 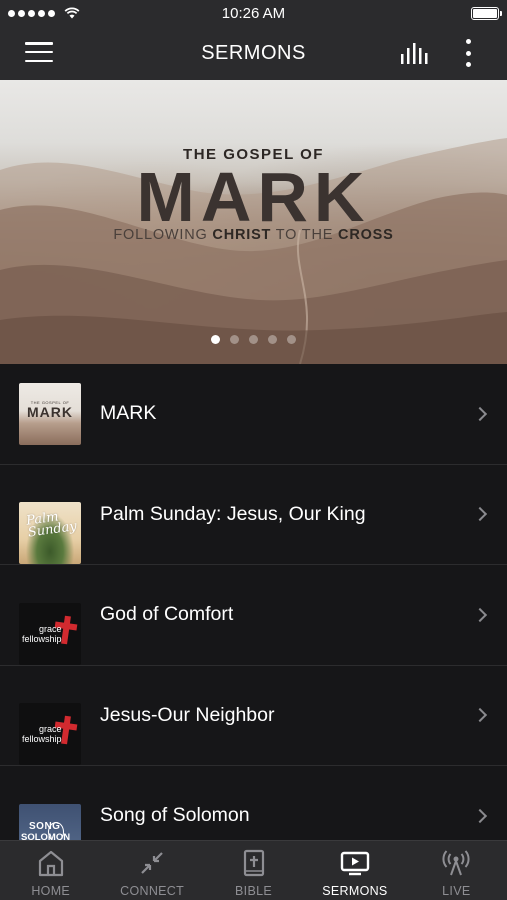 What do you see at coordinates (152, 891) in the screenshot?
I see `tab-label: CONNECT` at bounding box center [152, 891].